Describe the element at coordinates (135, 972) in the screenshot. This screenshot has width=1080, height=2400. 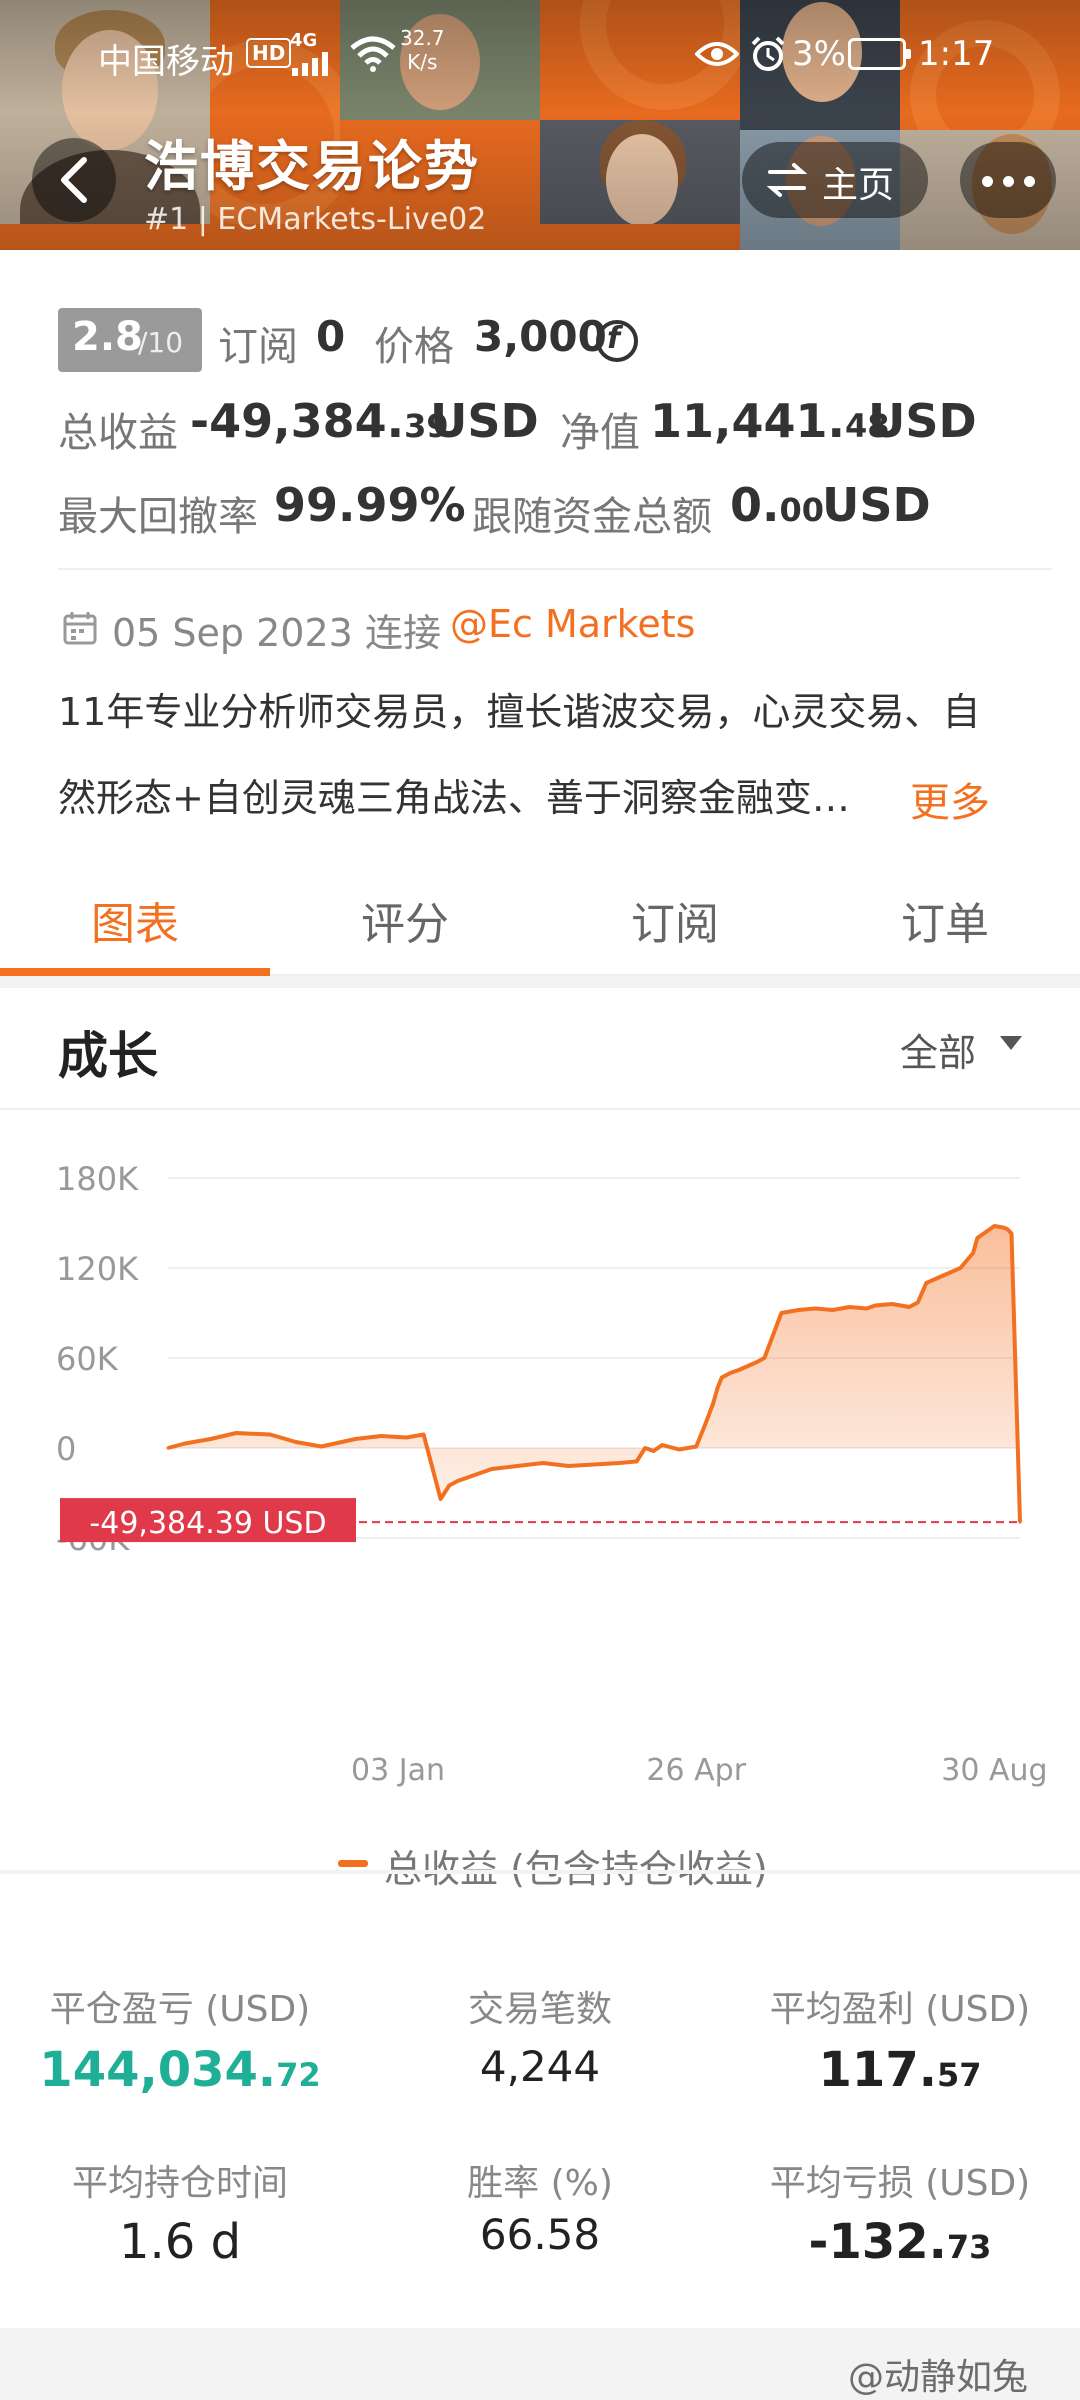
I see `active-tab-indicator` at that location.